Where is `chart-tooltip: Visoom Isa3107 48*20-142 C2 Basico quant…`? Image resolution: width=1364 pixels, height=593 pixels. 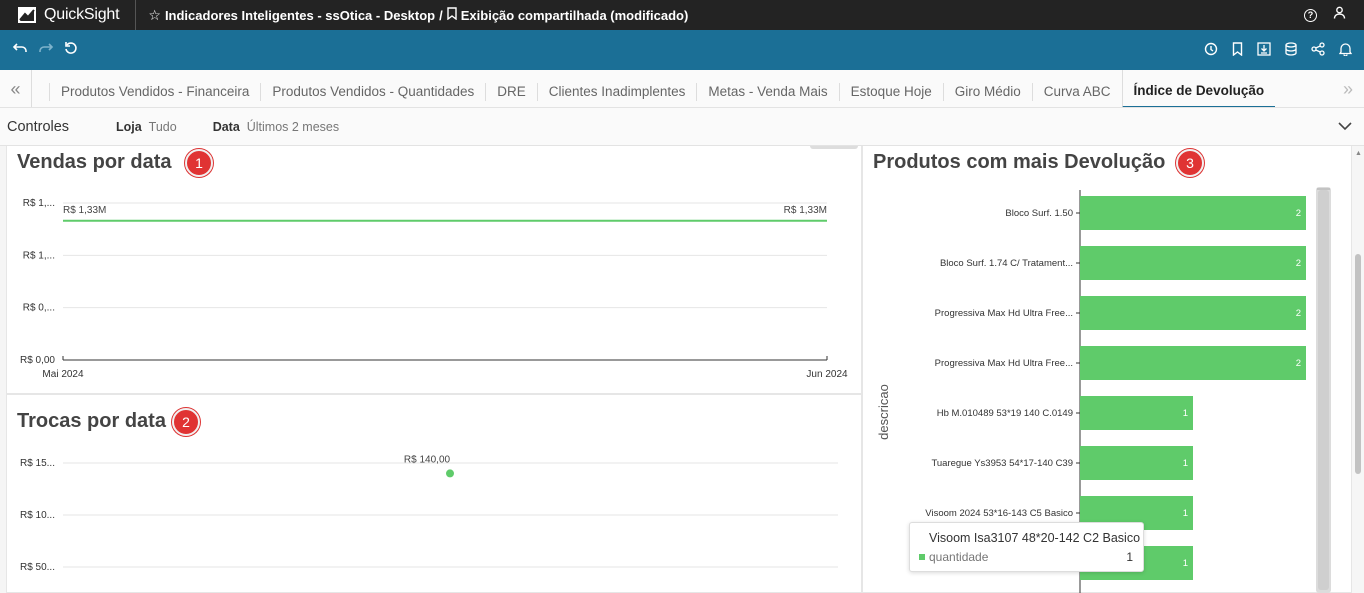 chart-tooltip: Visoom Isa3107 48*20-142 C2 Basico quant… is located at coordinates (1026, 547).